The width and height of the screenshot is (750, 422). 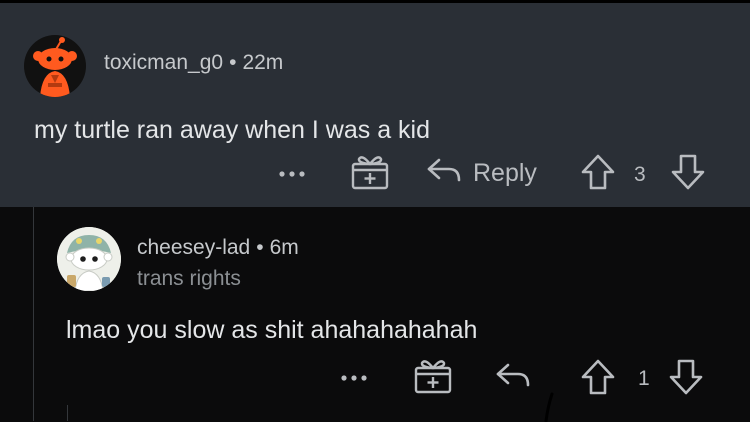 I want to click on user-flair: trans rights, so click(x=189, y=278).